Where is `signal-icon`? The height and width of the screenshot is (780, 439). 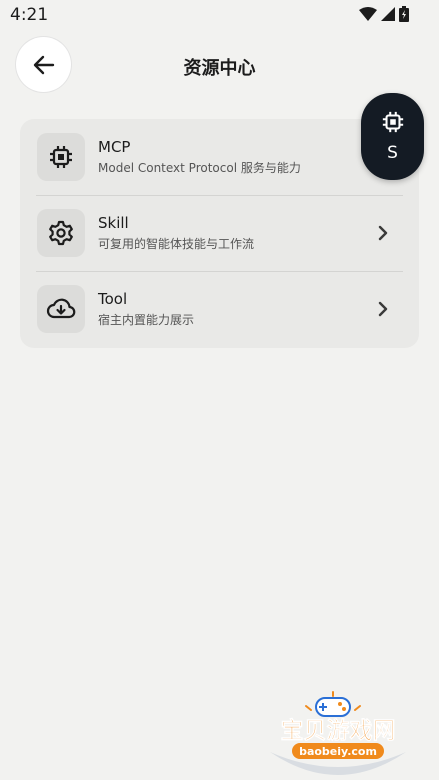
signal-icon is located at coordinates (388, 14).